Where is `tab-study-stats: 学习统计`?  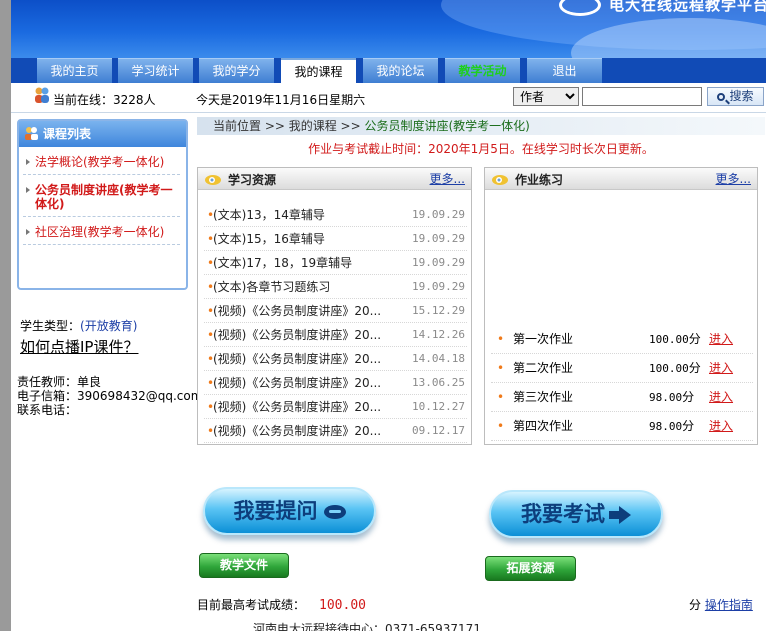
tab-study-stats: 学习统计 is located at coordinates (155, 70).